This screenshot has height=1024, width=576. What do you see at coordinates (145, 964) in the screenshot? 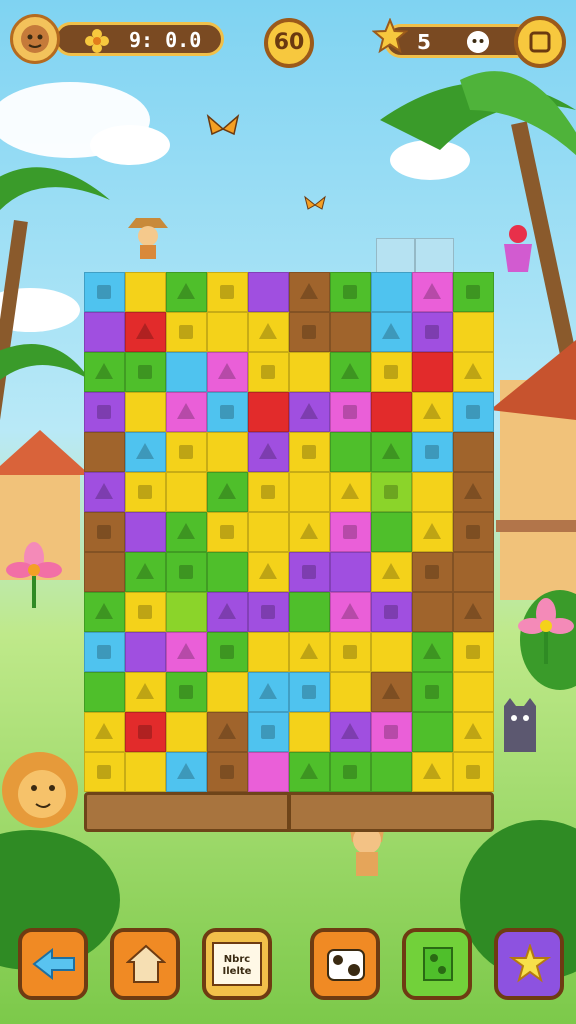
I see `home-button` at bounding box center [145, 964].